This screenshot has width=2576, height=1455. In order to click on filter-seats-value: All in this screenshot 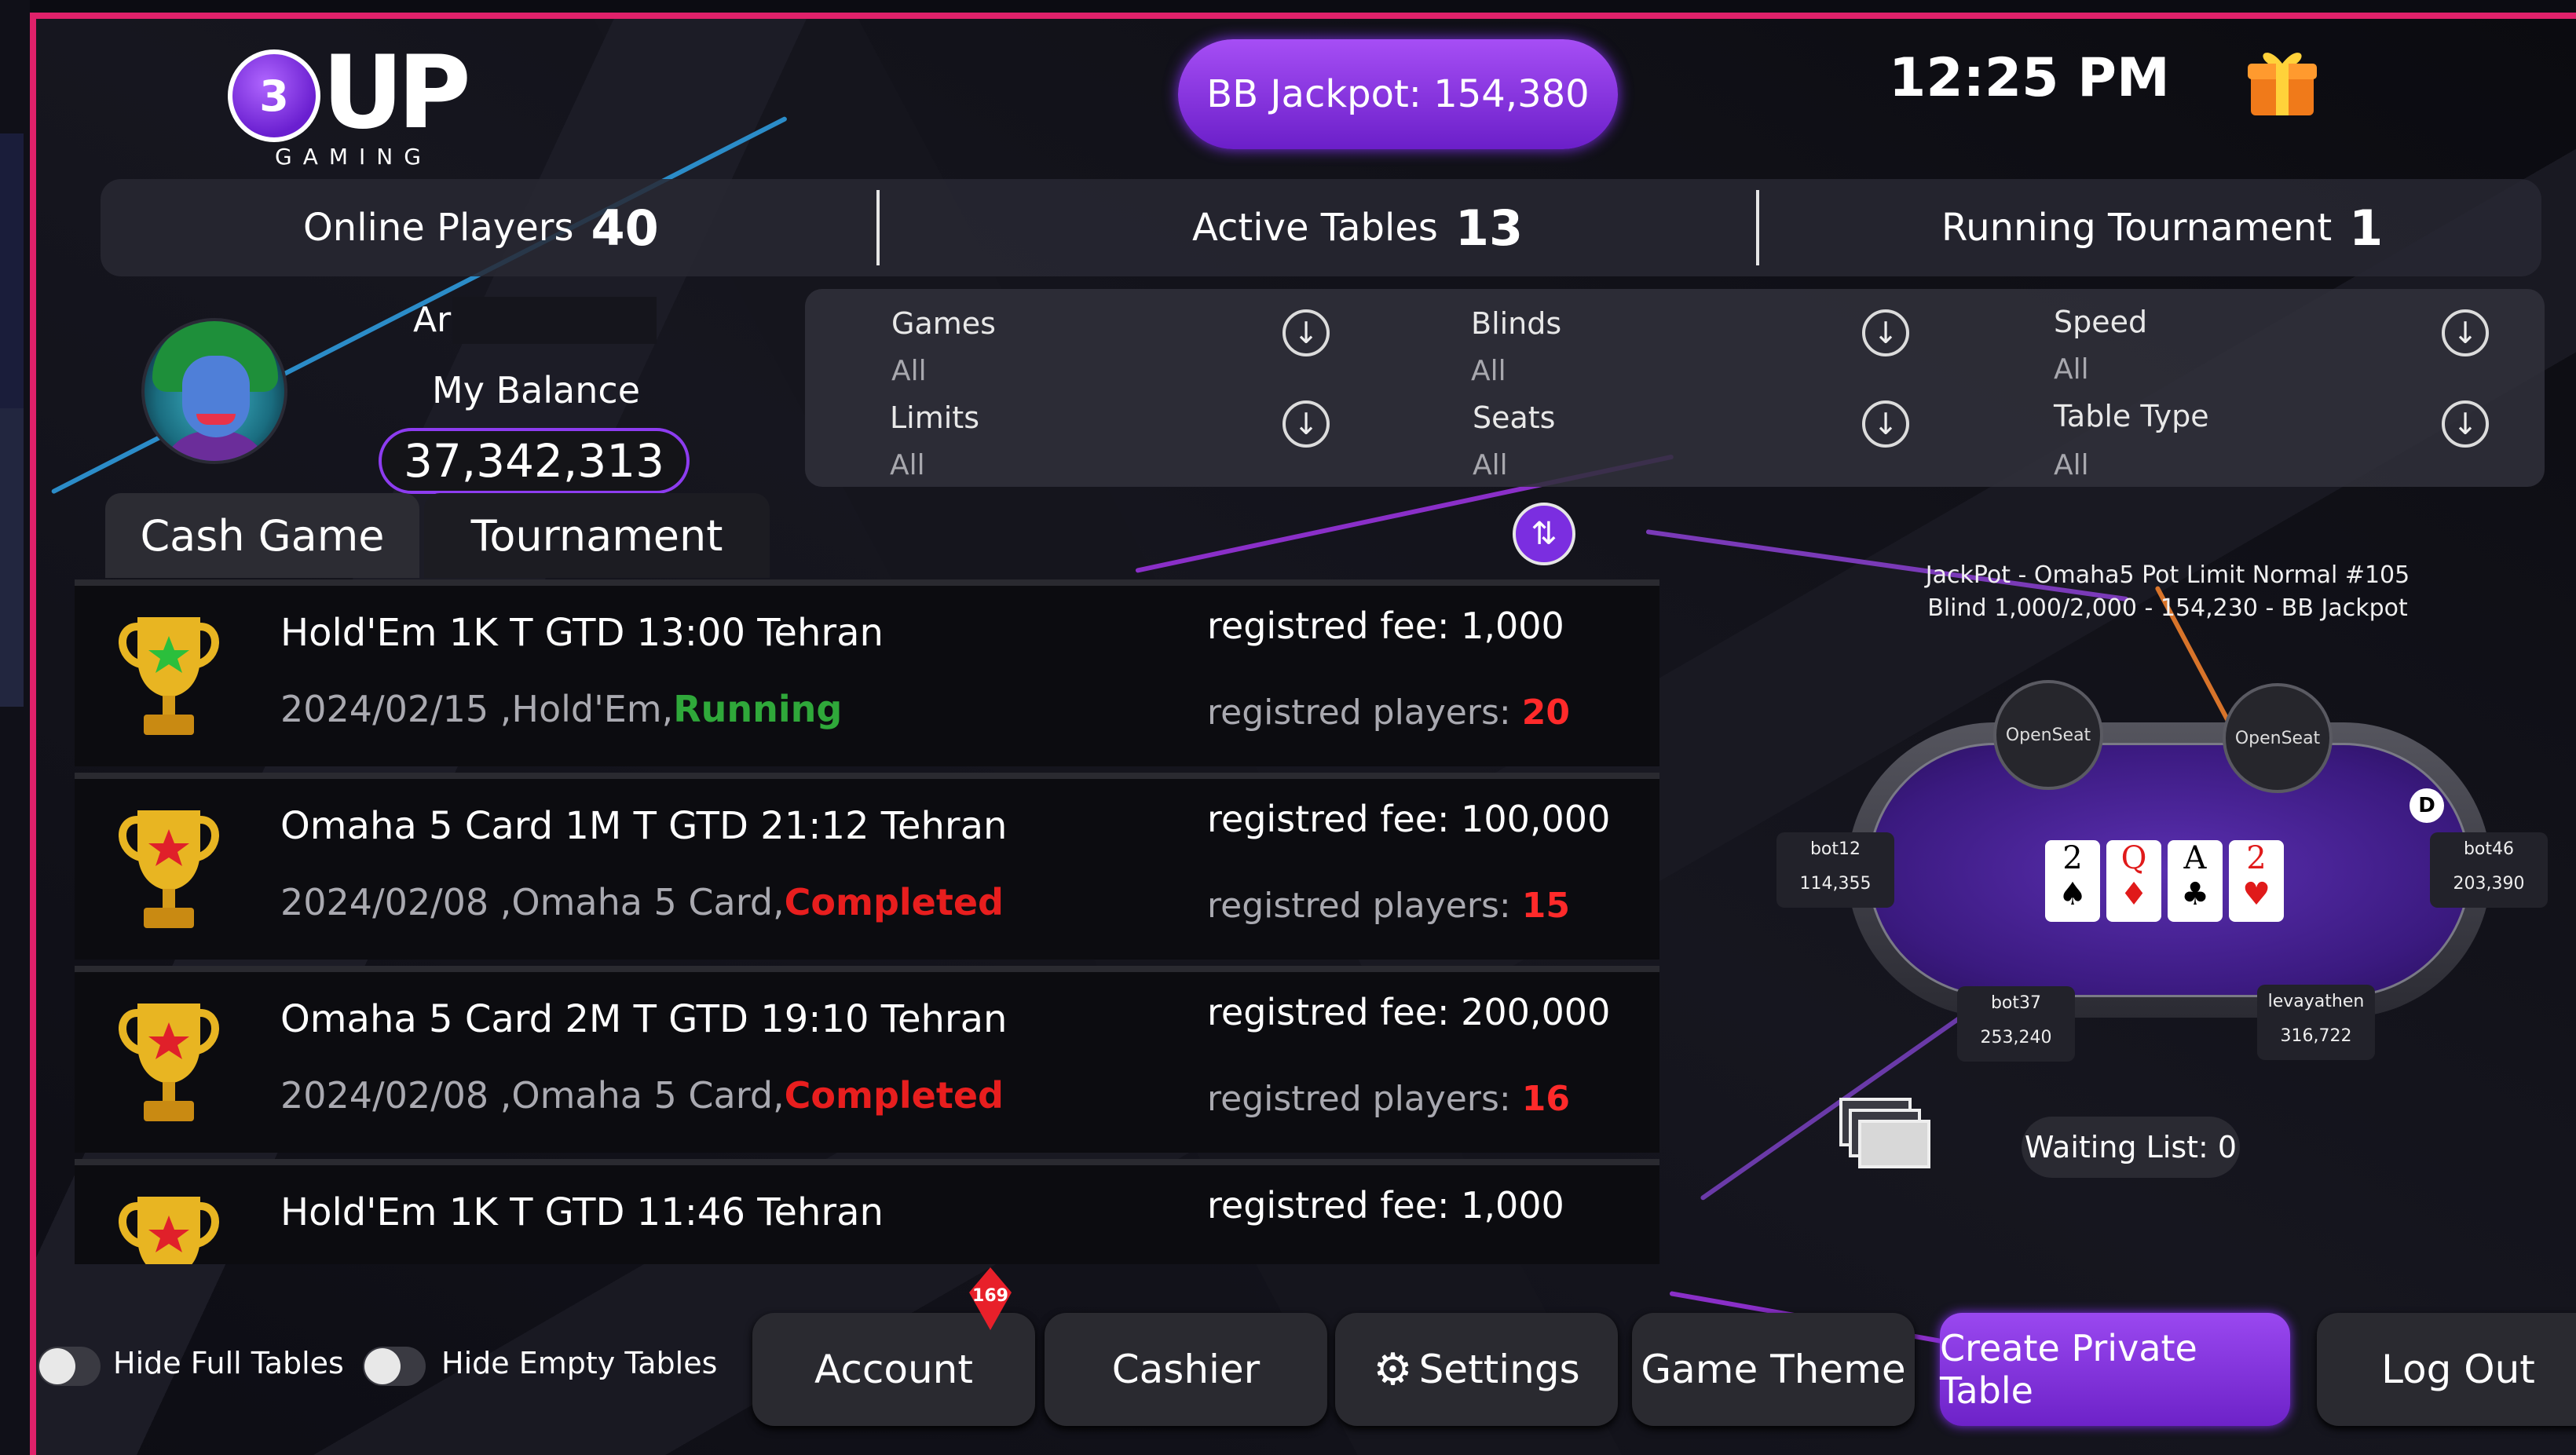, I will do `click(1490, 465)`.